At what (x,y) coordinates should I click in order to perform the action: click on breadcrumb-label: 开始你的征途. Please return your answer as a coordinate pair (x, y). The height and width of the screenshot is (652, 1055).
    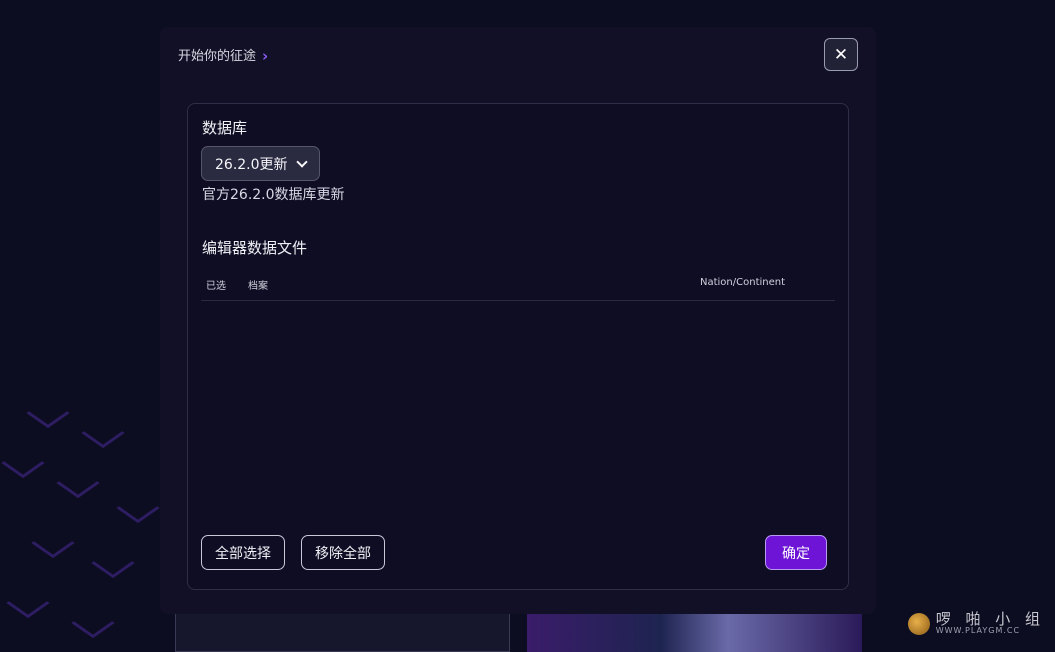
    Looking at the image, I should click on (217, 54).